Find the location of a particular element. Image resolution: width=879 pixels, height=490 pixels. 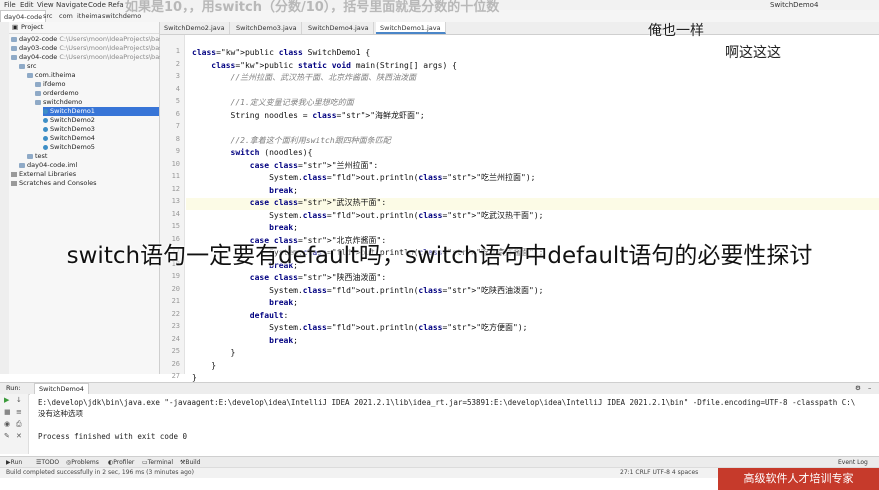

gear-icon: ⚙ is located at coordinates (858, 388).